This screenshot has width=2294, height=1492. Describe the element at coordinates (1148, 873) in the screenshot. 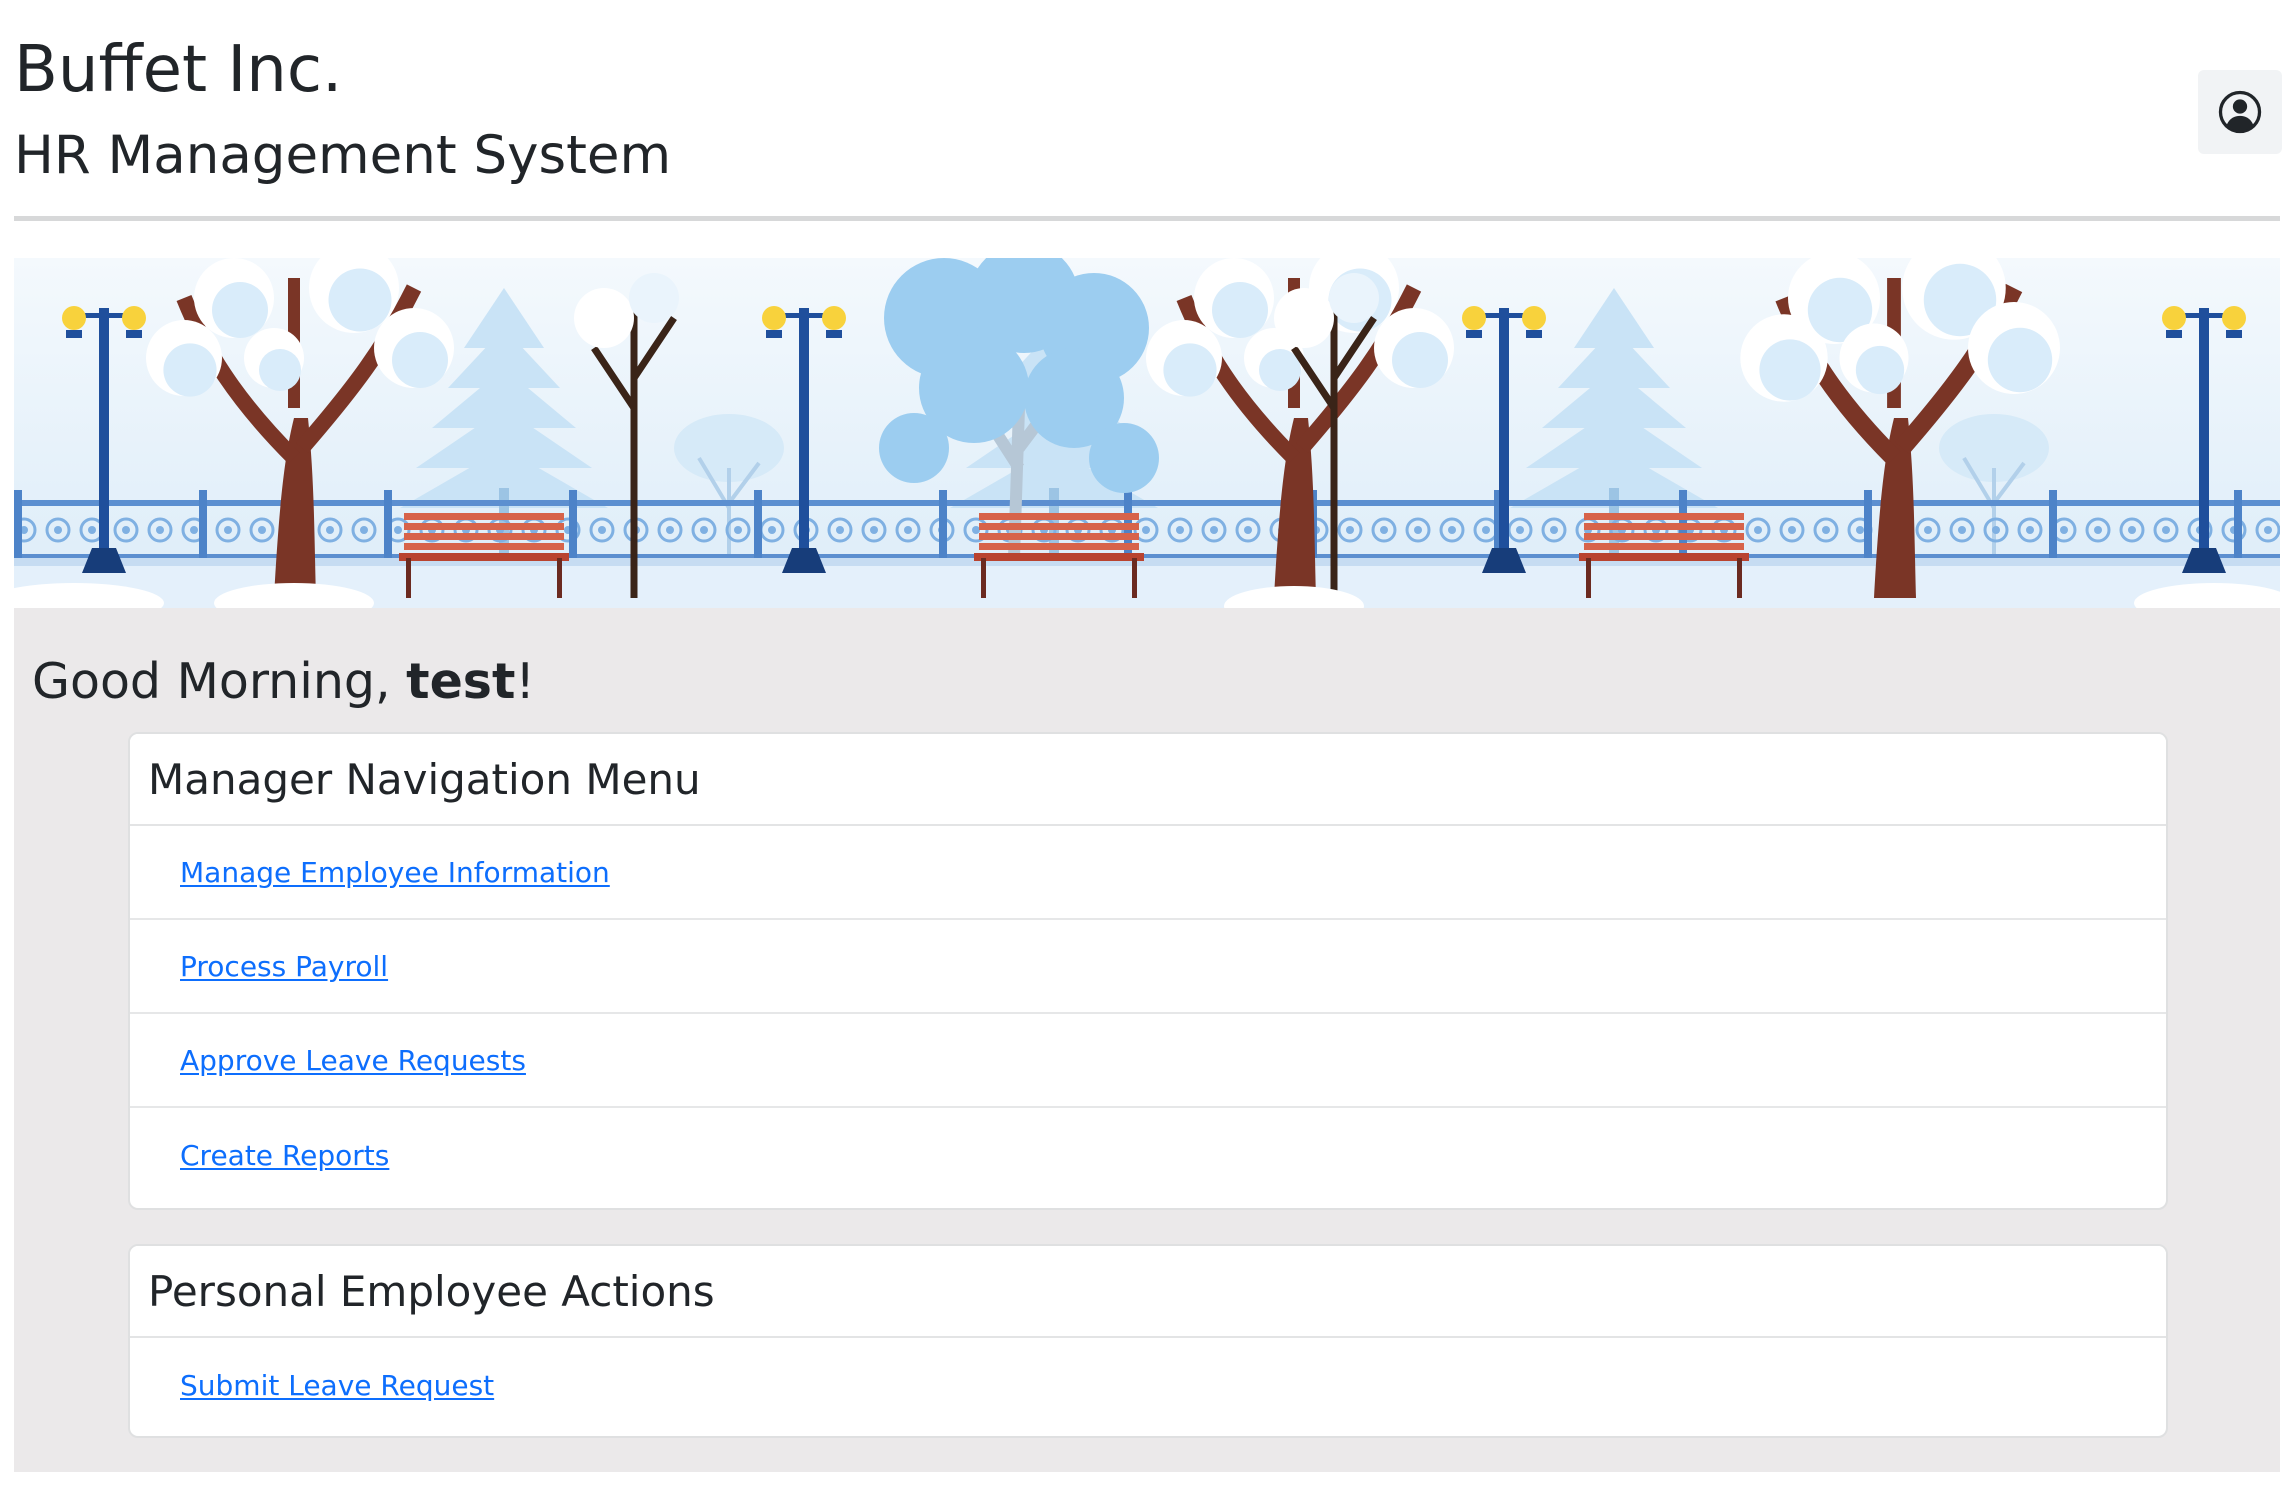

I see `list-item: Manage Employee Information` at that location.